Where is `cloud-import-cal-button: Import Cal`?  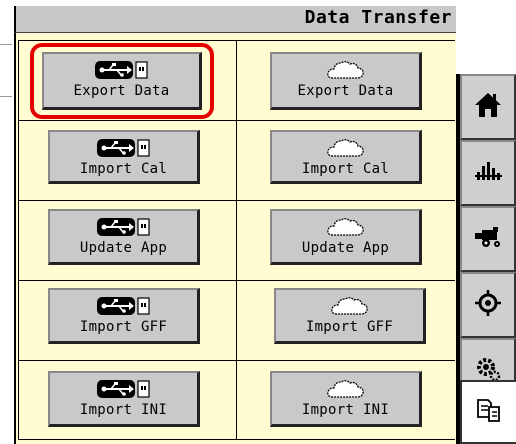
cloud-import-cal-button: Import Cal is located at coordinates (346, 157).